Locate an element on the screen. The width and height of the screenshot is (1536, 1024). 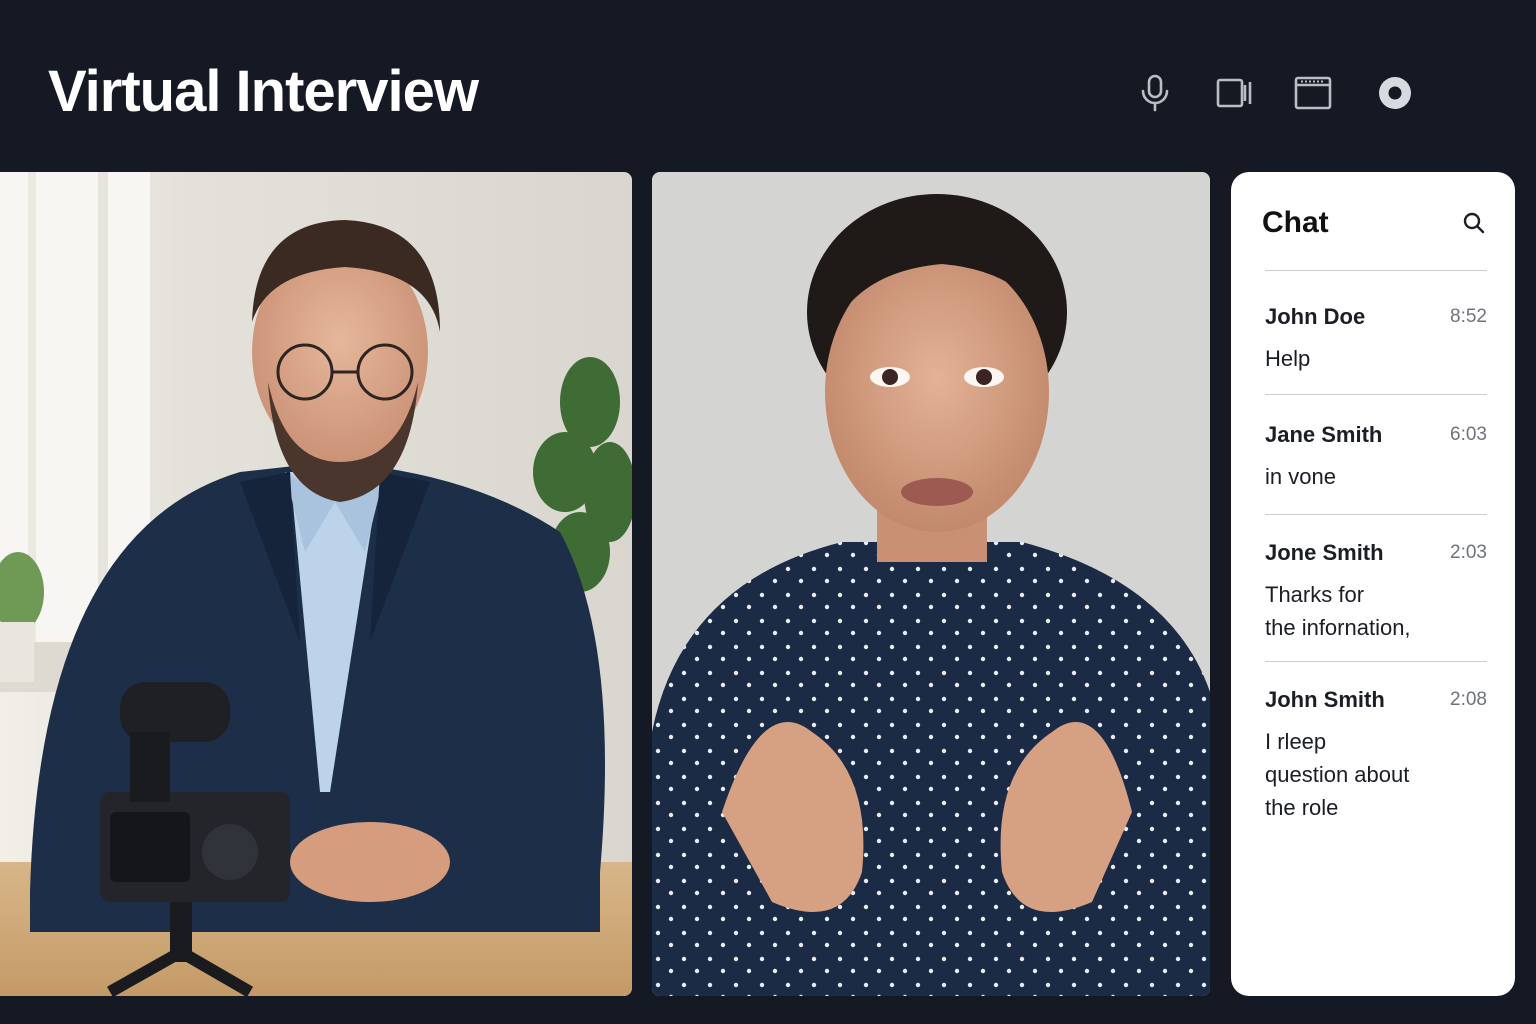
page-title: Virtual Interview is located at coordinates (263, 91).